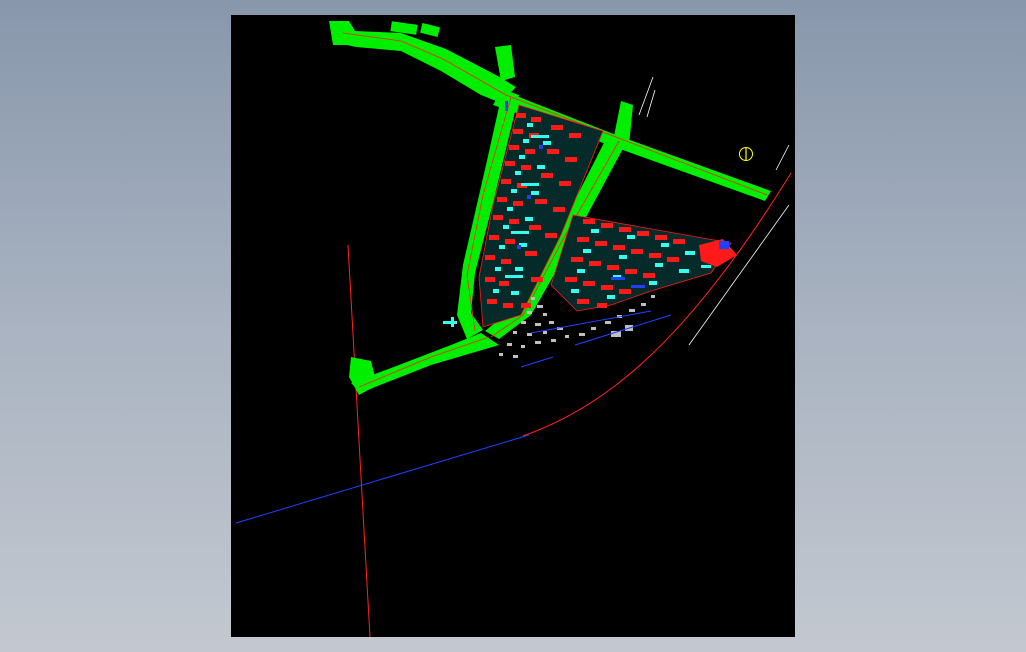  I want to click on survey-line-red, so click(359, 440).